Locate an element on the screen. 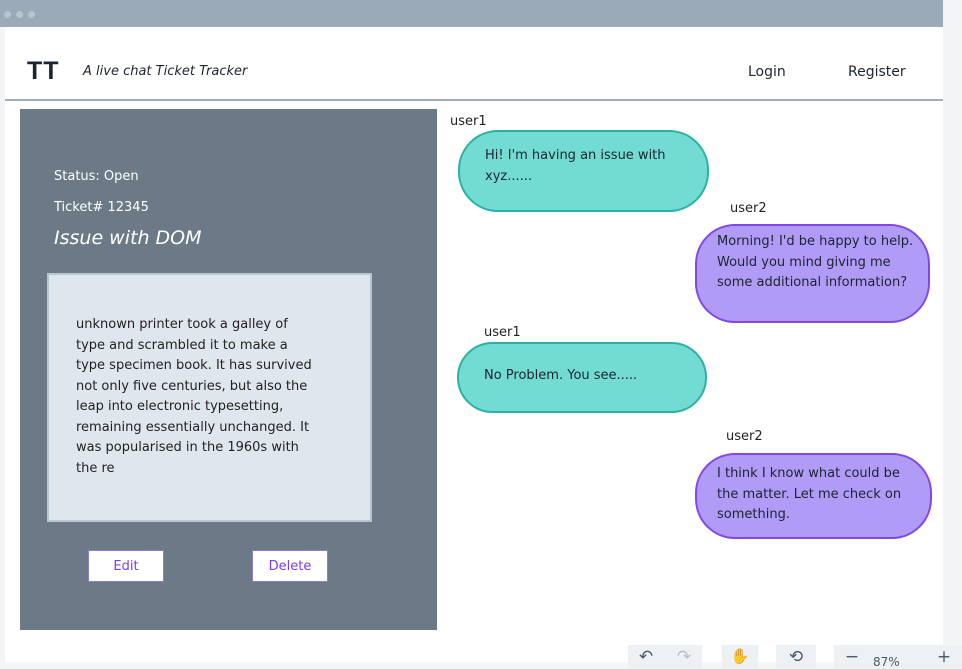  ticket-status: Status: Open is located at coordinates (96, 176).